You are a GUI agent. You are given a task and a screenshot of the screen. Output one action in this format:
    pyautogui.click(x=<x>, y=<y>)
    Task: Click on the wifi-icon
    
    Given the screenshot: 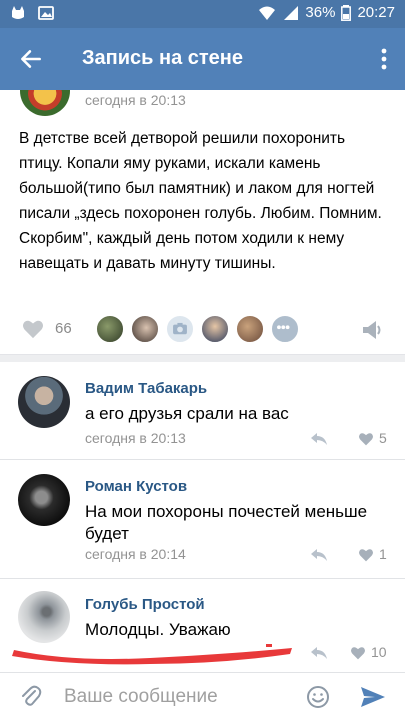 What is the action you would take?
    pyautogui.click(x=267, y=13)
    